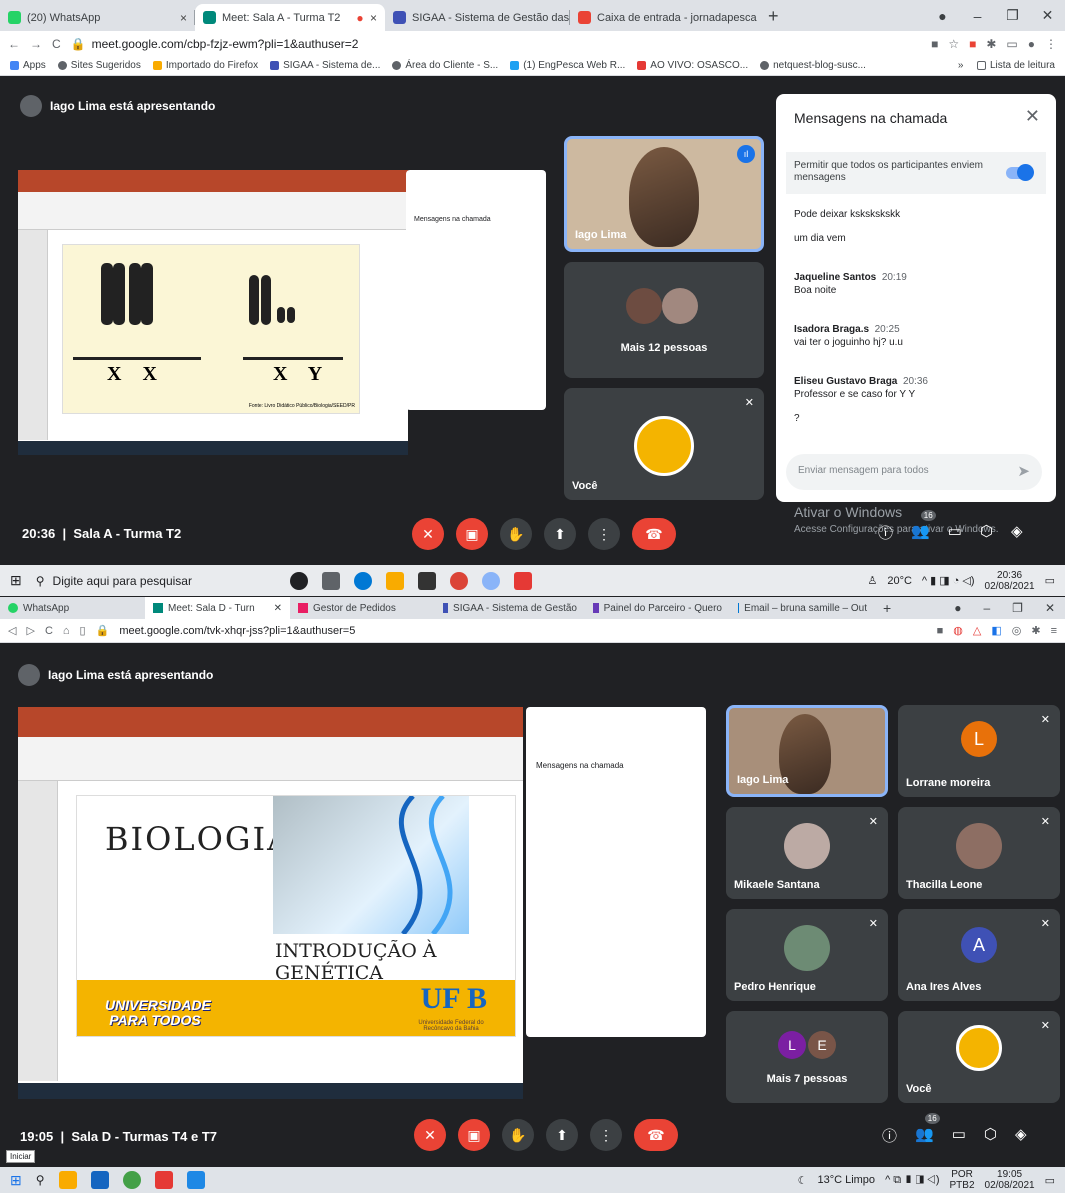 The width and height of the screenshot is (1065, 1193). Describe the element at coordinates (49, 631) in the screenshot. I see `reload-icon: C` at that location.